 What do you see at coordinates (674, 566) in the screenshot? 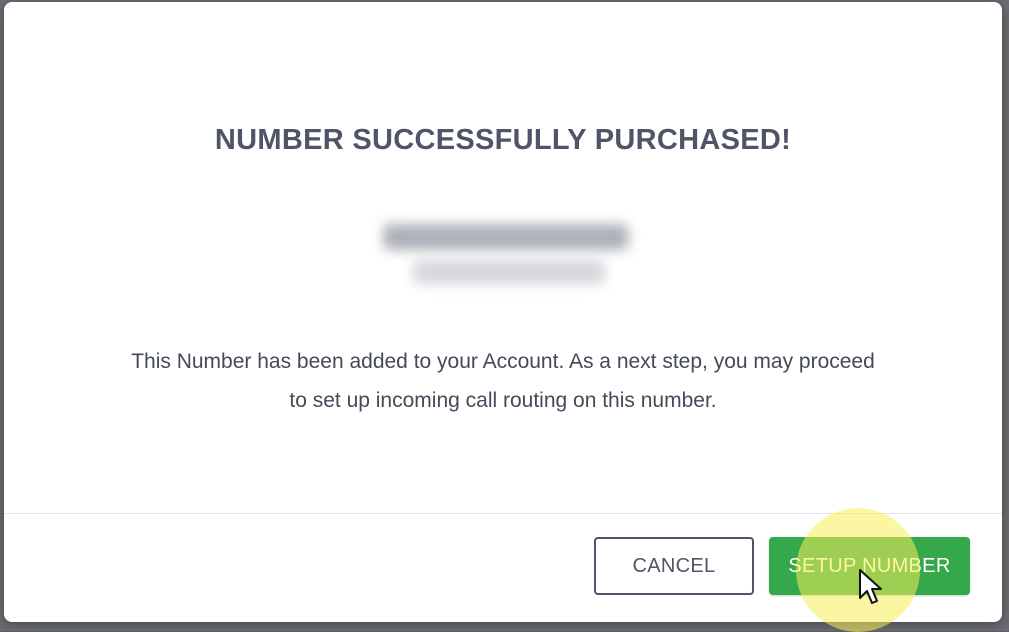
I see `cancel-button: CANCEL` at bounding box center [674, 566].